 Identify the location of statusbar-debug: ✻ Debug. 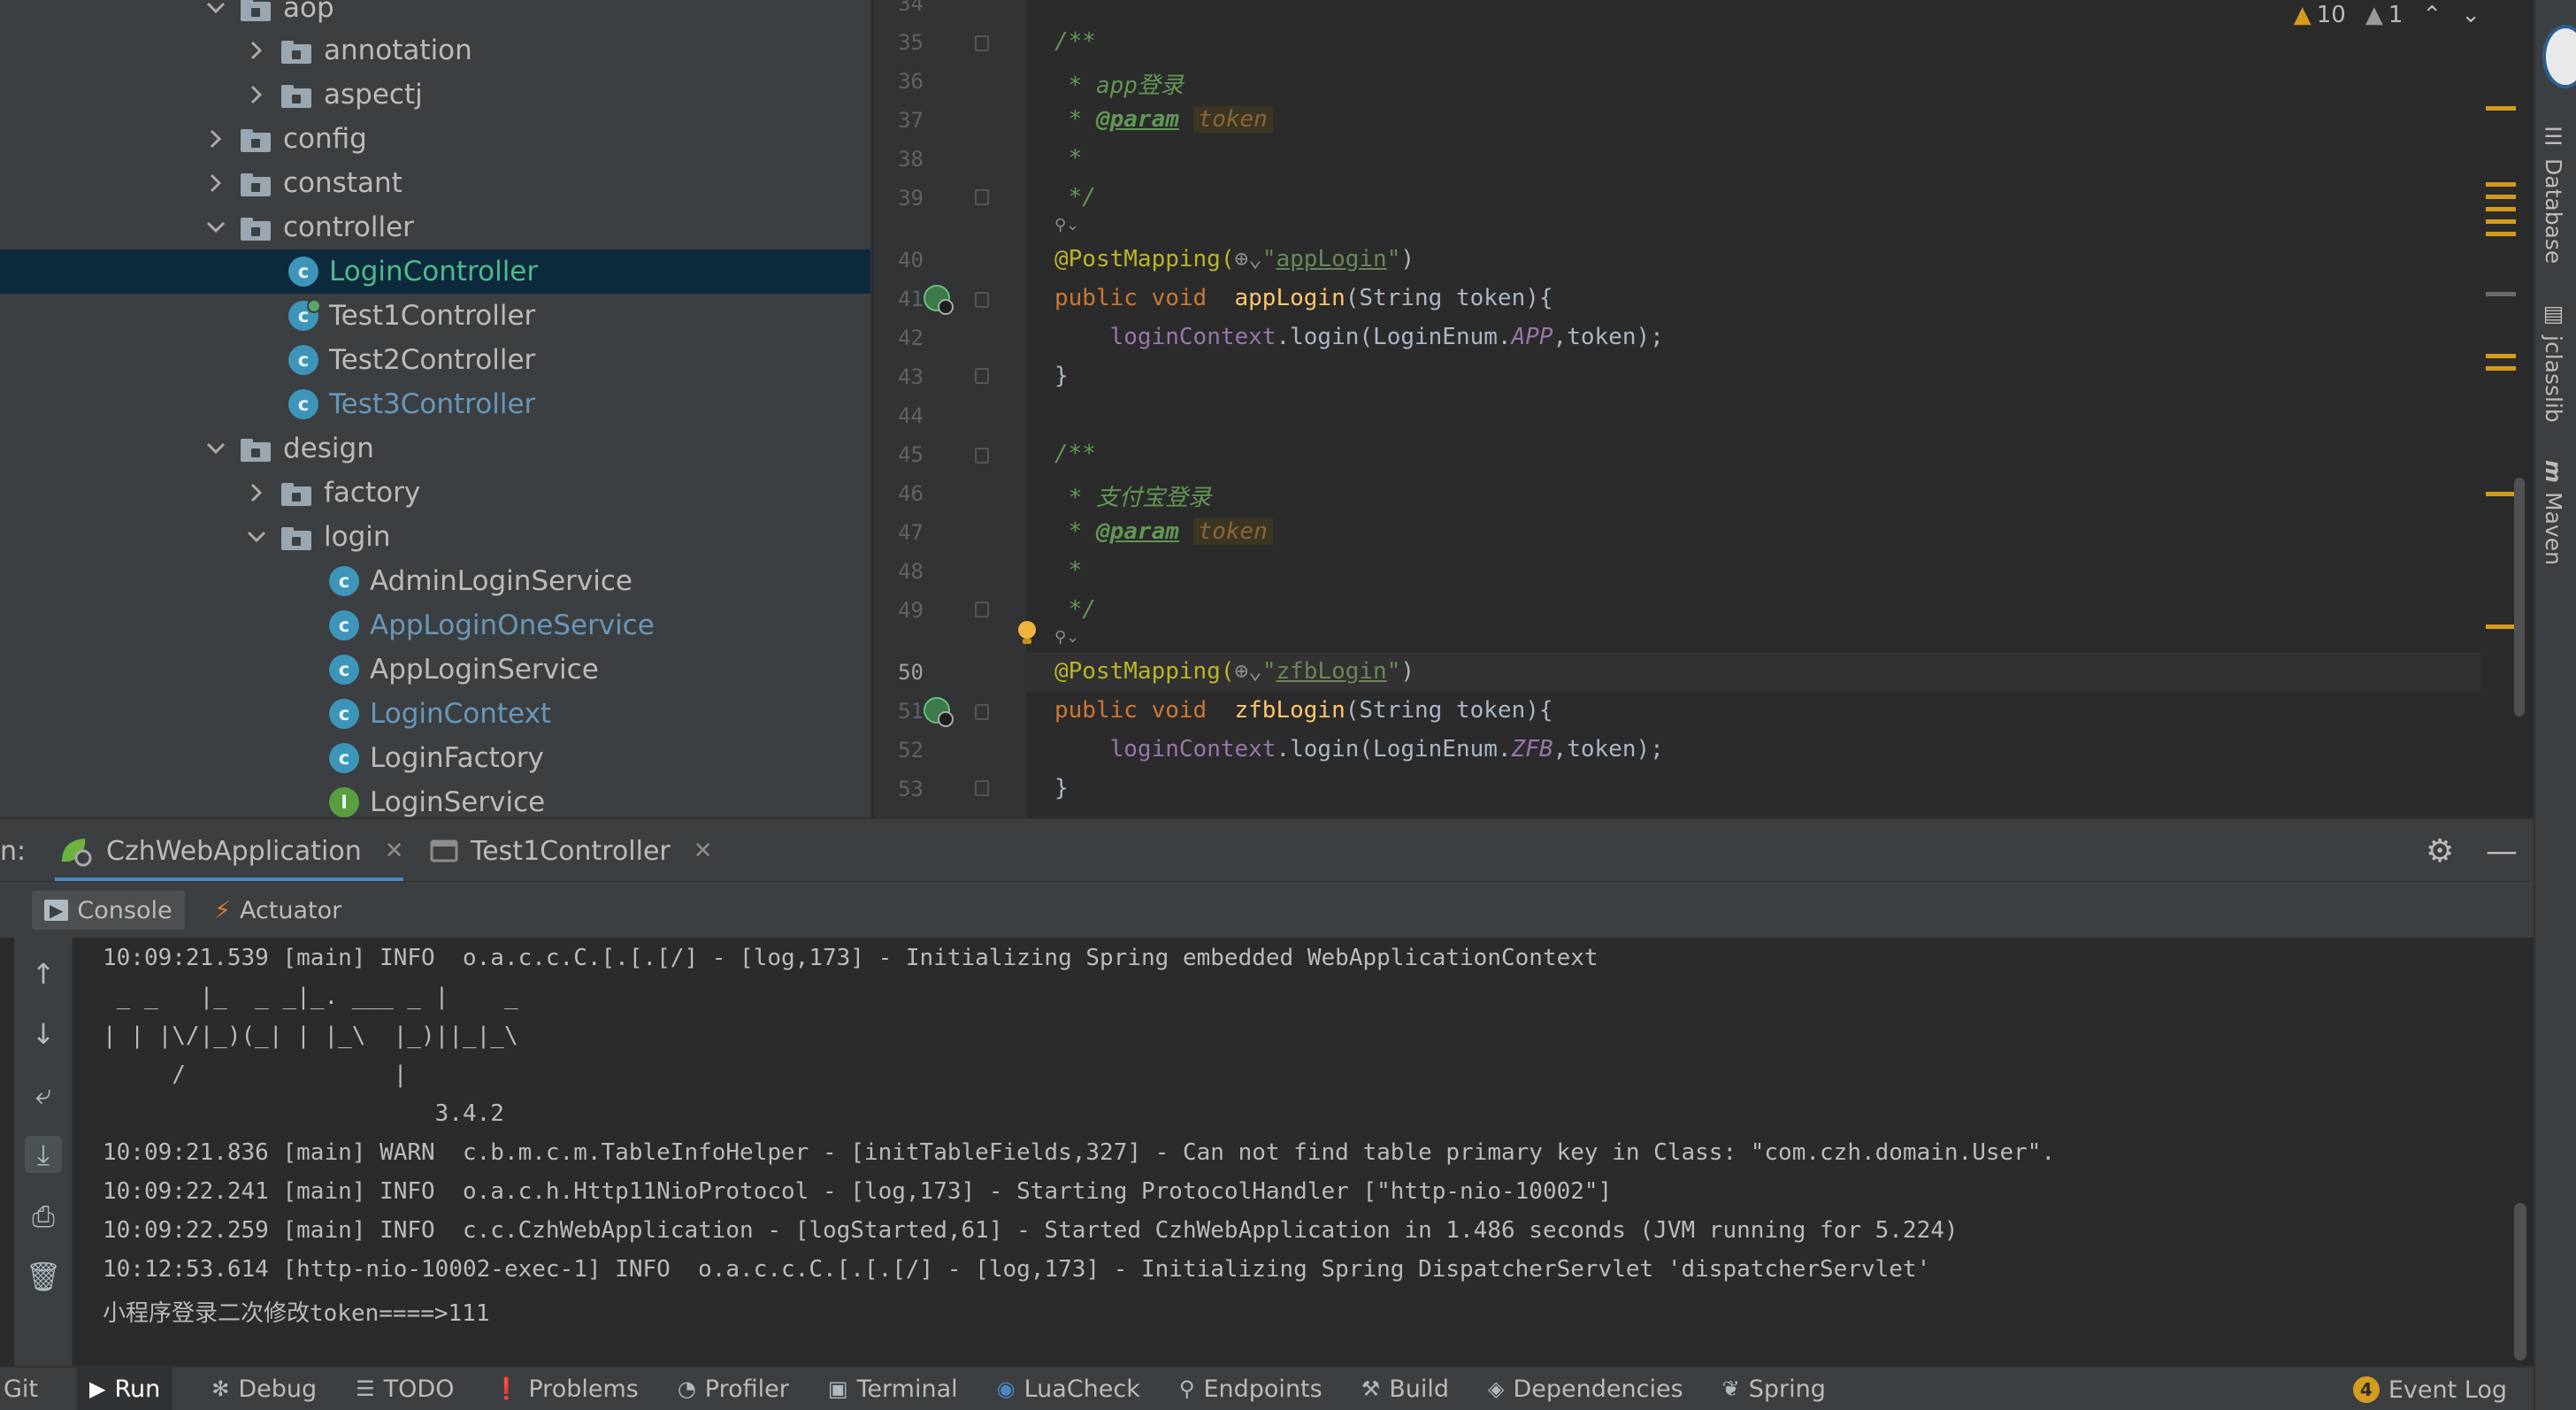
(264, 1389).